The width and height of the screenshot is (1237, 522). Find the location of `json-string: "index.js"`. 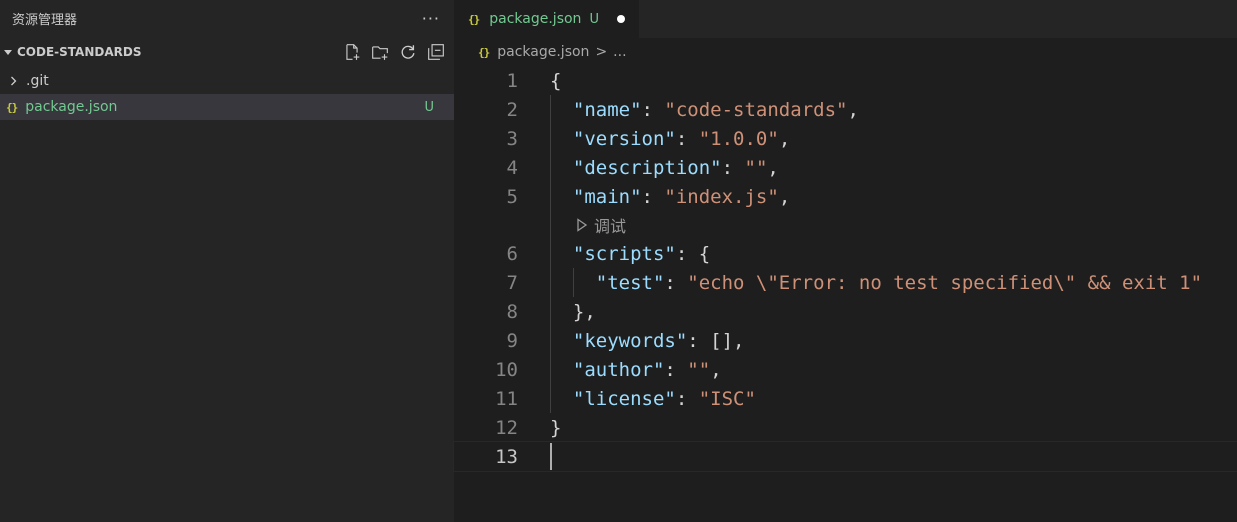

json-string: "index.js" is located at coordinates (721, 196).